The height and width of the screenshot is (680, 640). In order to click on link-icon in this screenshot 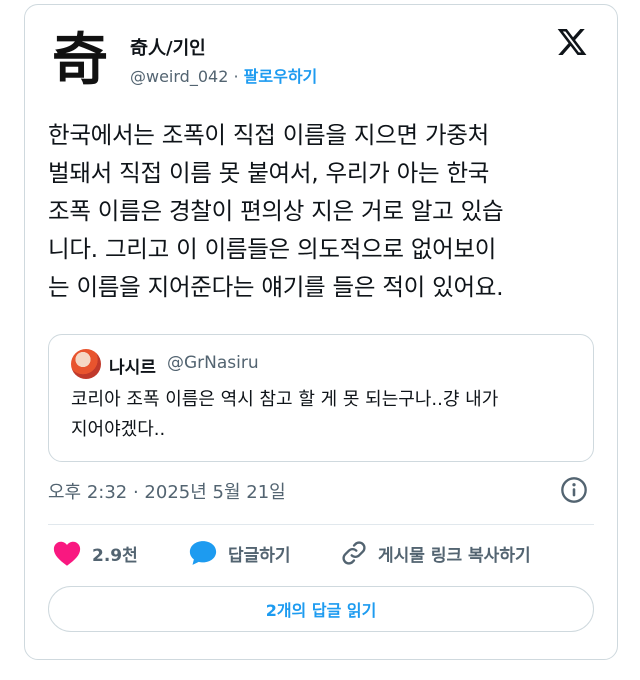, I will do `click(354, 553)`.